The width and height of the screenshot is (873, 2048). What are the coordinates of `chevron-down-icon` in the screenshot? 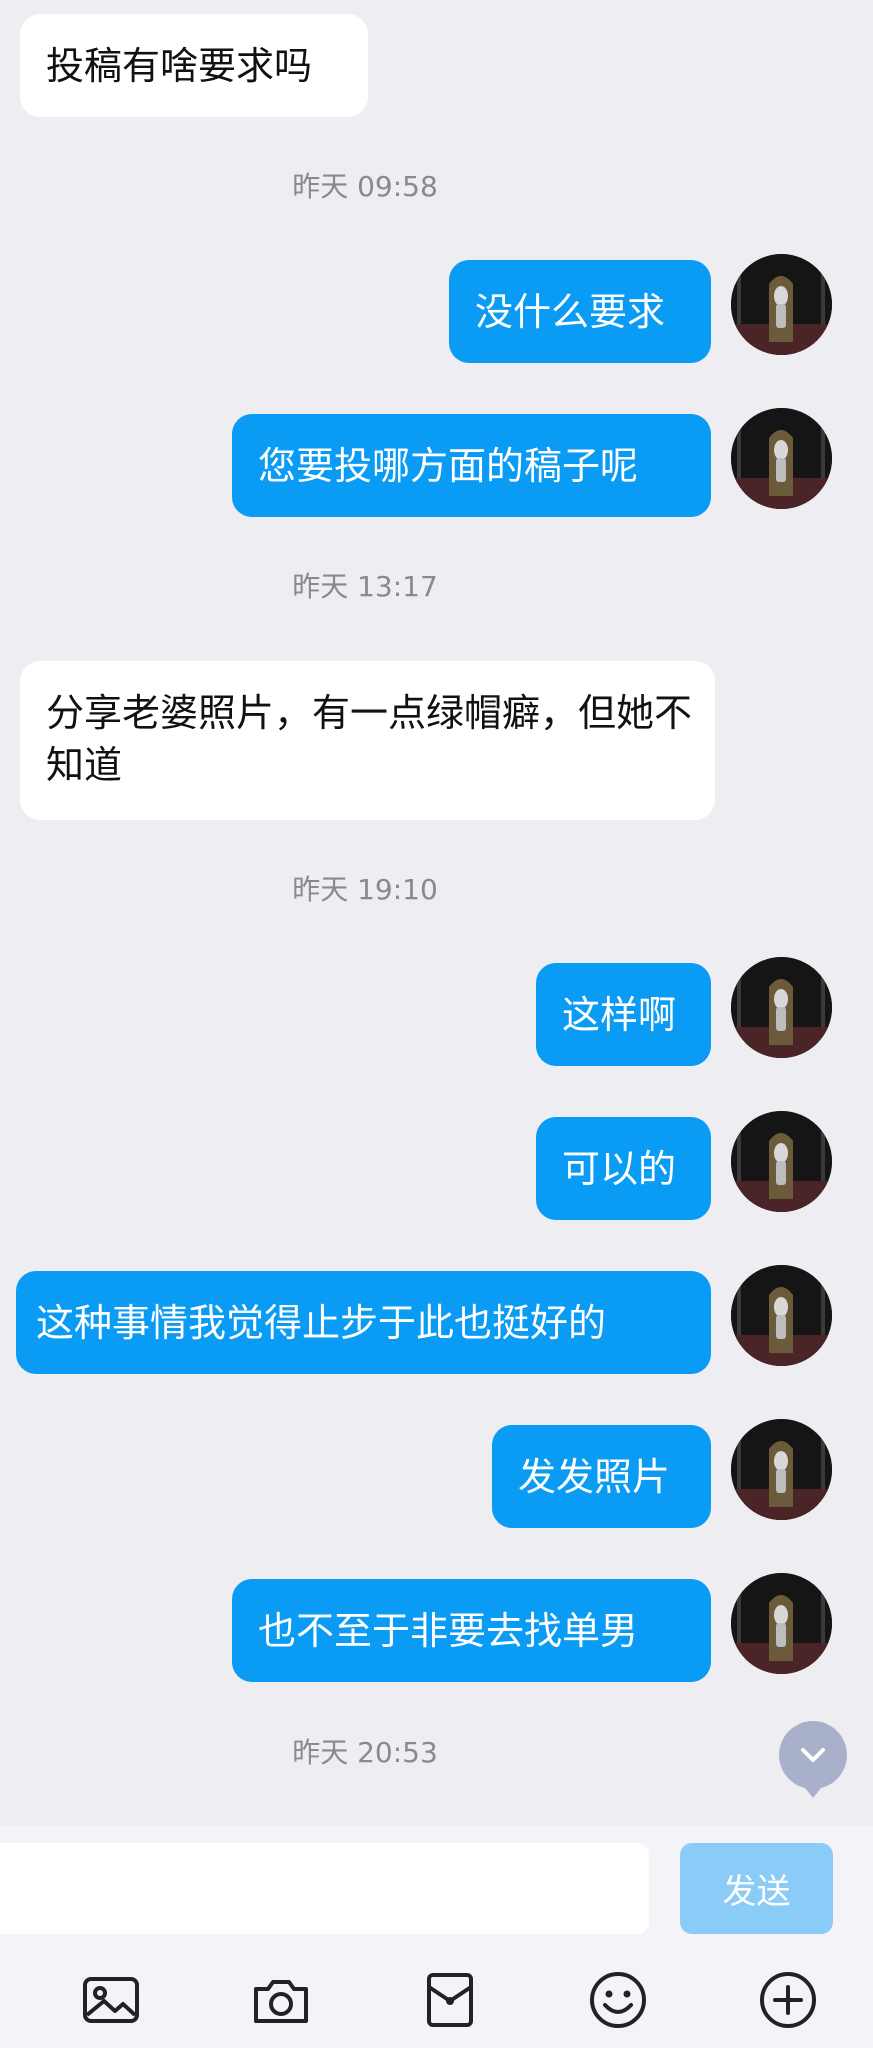 It's located at (813, 1755).